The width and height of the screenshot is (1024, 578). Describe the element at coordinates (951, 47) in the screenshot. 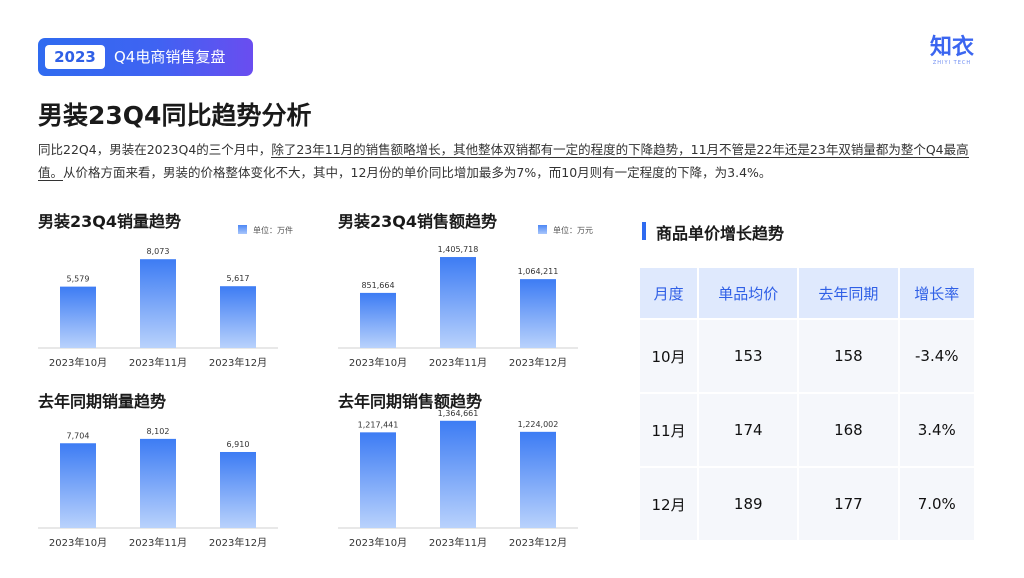

I see `logo-text: 知衣` at that location.